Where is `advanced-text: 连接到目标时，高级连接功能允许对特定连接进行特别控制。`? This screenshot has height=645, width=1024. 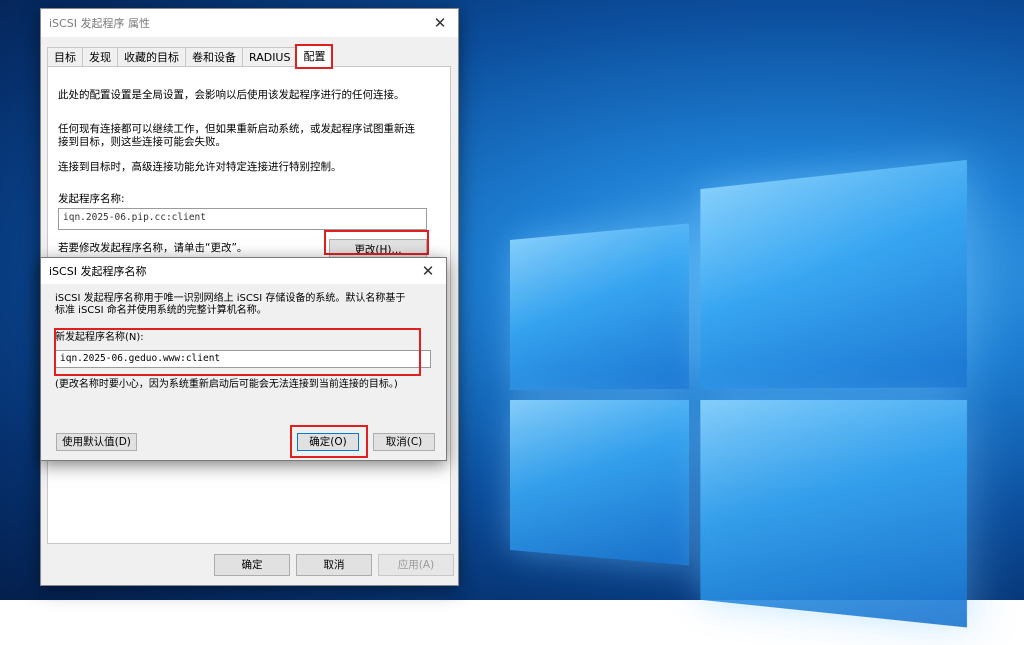
advanced-text: 连接到目标时，高级连接功能允许对特定连接进行特别控制。 is located at coordinates (200, 167).